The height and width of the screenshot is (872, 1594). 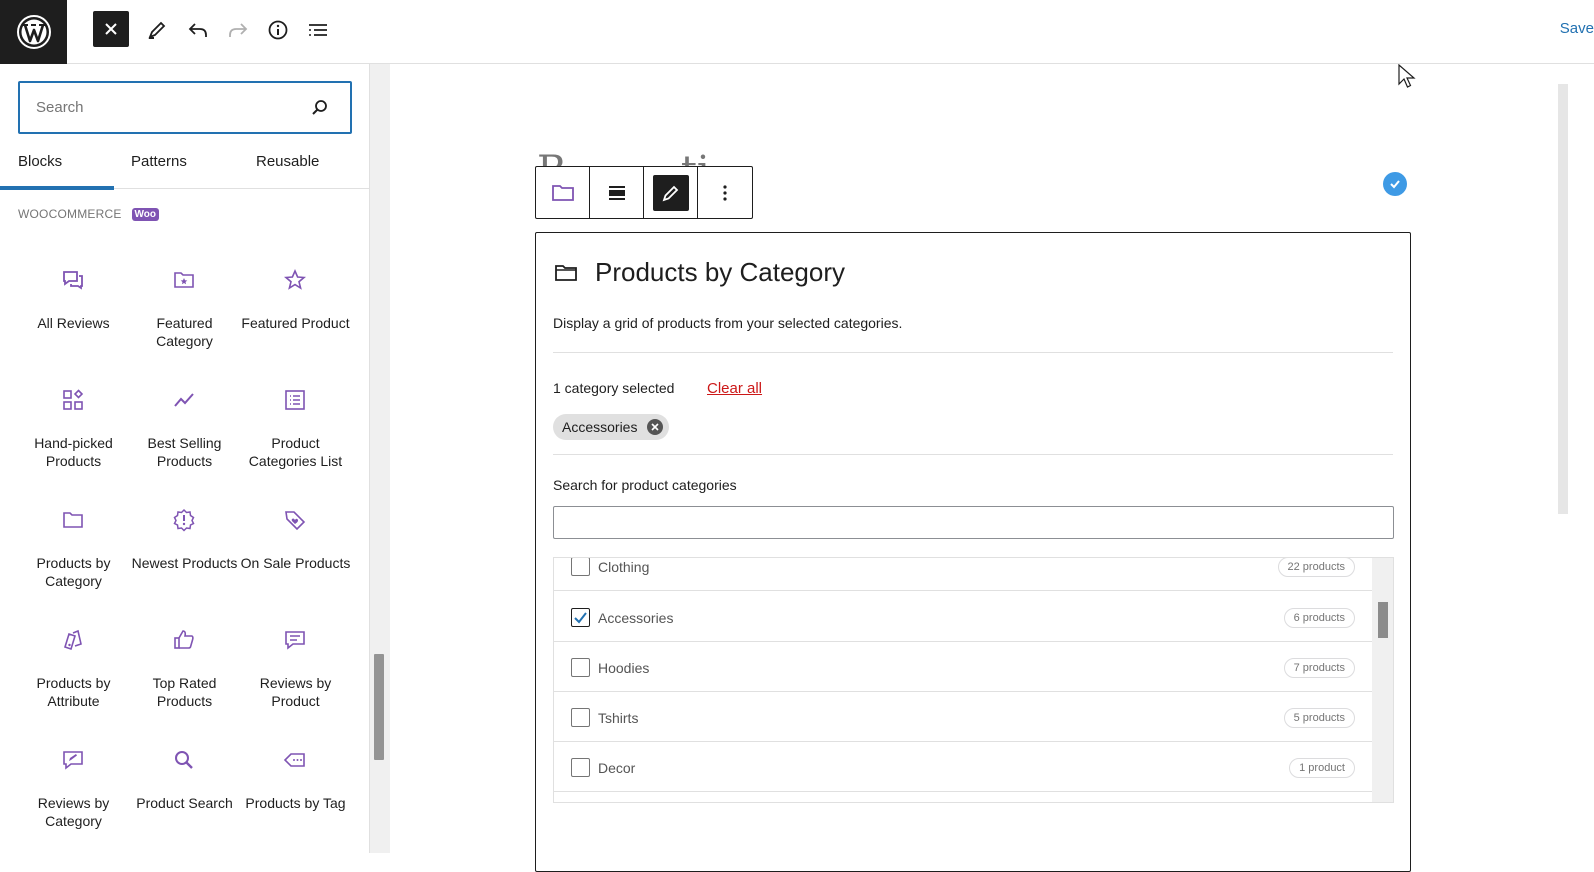 I want to click on checkmark-icon, so click(x=580, y=618).